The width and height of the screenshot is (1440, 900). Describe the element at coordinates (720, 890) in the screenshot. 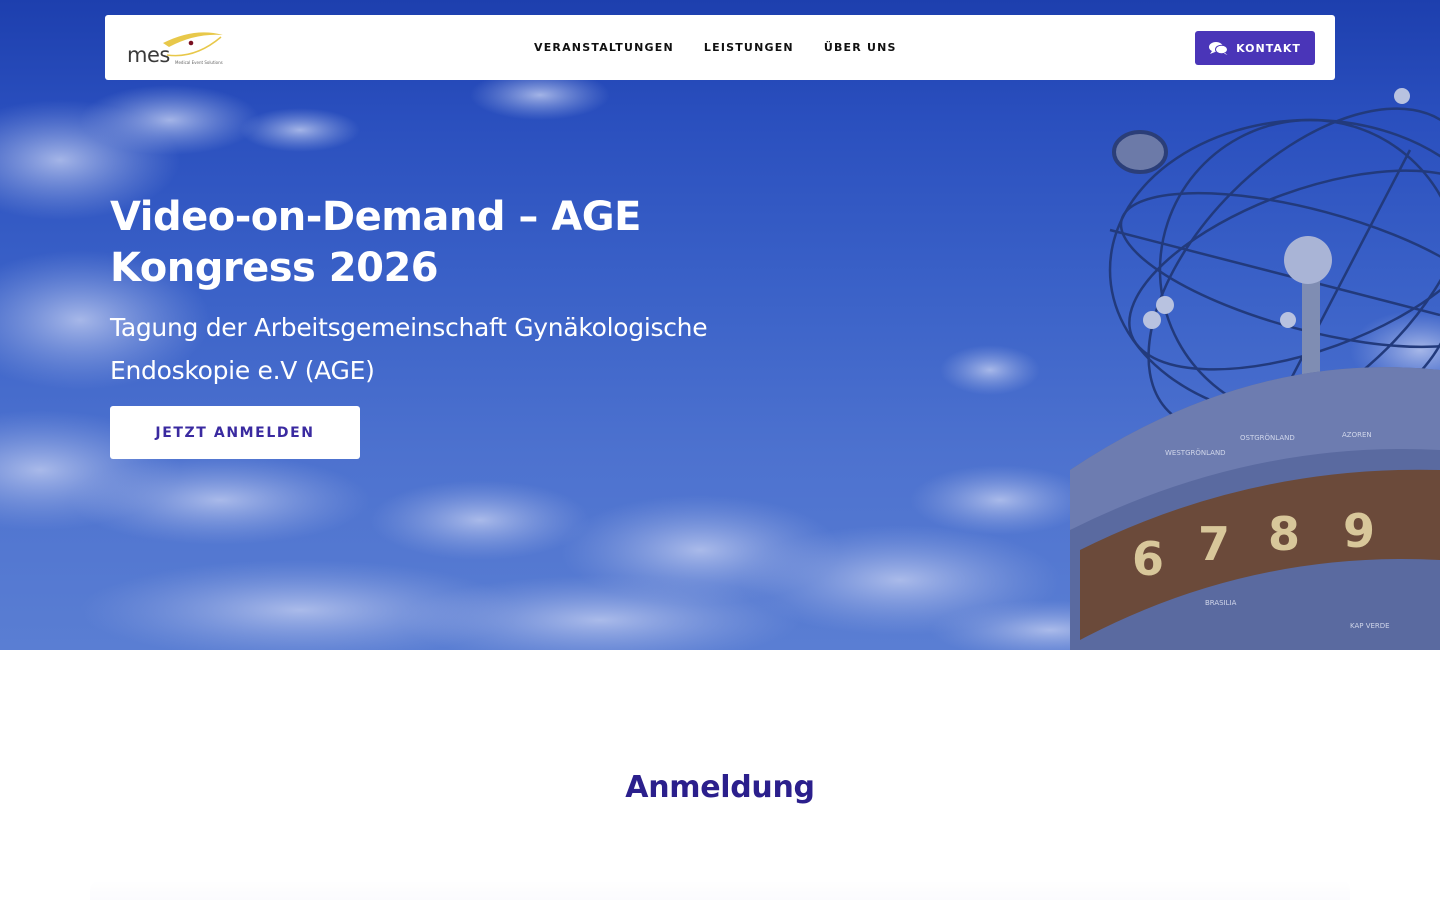

I see `registration-card` at that location.